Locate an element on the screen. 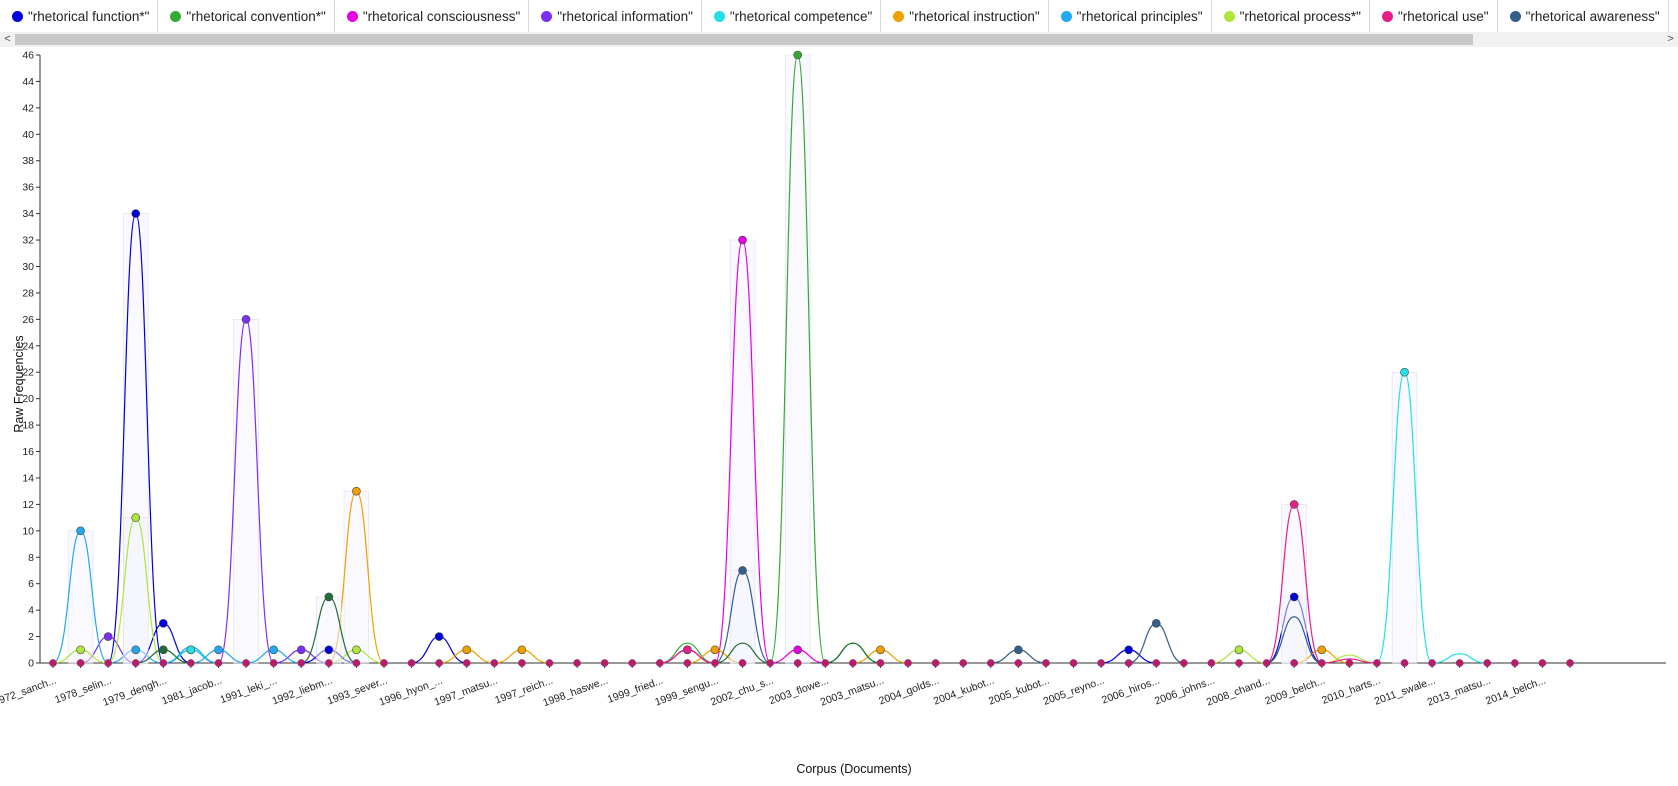 The width and height of the screenshot is (1678, 786). legend-item: "rhetorical consciousness" is located at coordinates (432, 16).